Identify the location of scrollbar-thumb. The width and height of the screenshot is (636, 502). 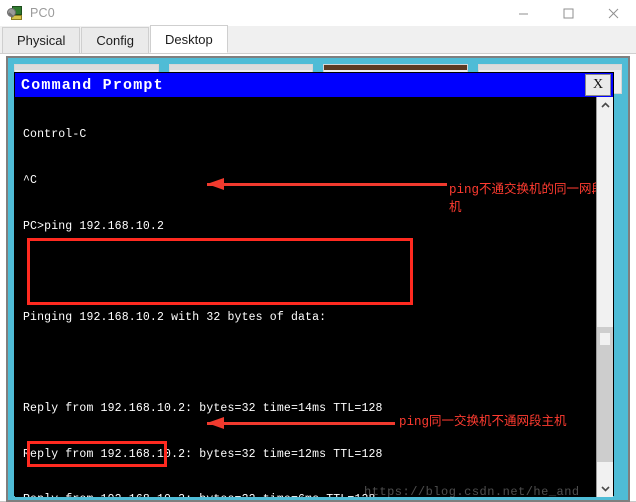
(605, 394).